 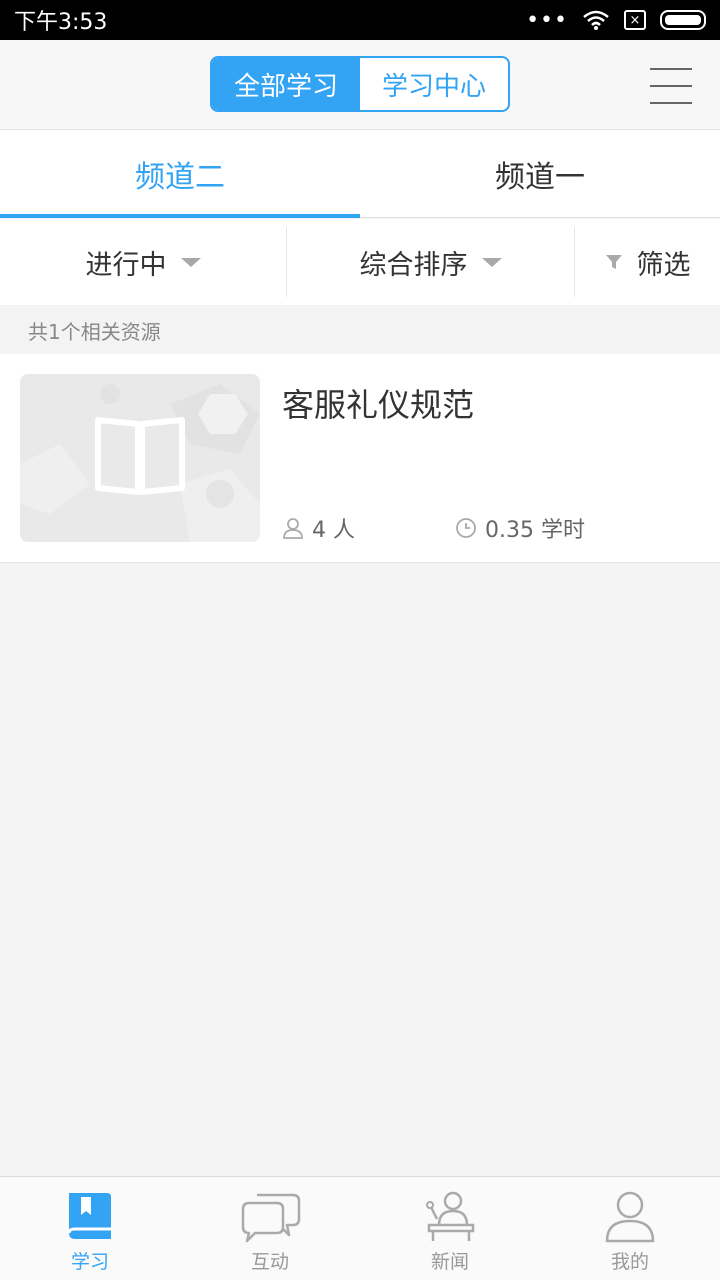 I want to click on nav-interaction: 互动, so click(x=270, y=1228).